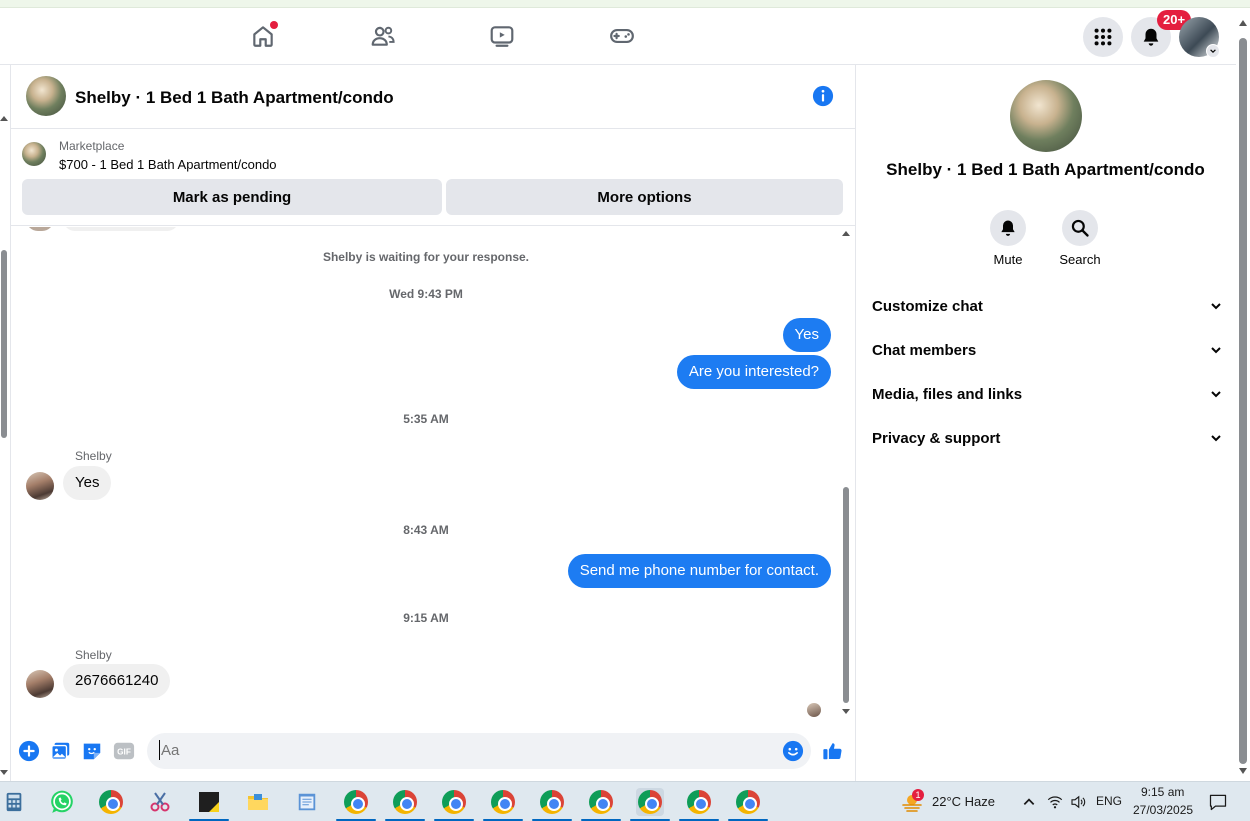 This screenshot has width=1250, height=821. Describe the element at coordinates (234, 98) in the screenshot. I see `chat-title: Shelby · 1 Bed 1 Bath Apartment/condo` at that location.